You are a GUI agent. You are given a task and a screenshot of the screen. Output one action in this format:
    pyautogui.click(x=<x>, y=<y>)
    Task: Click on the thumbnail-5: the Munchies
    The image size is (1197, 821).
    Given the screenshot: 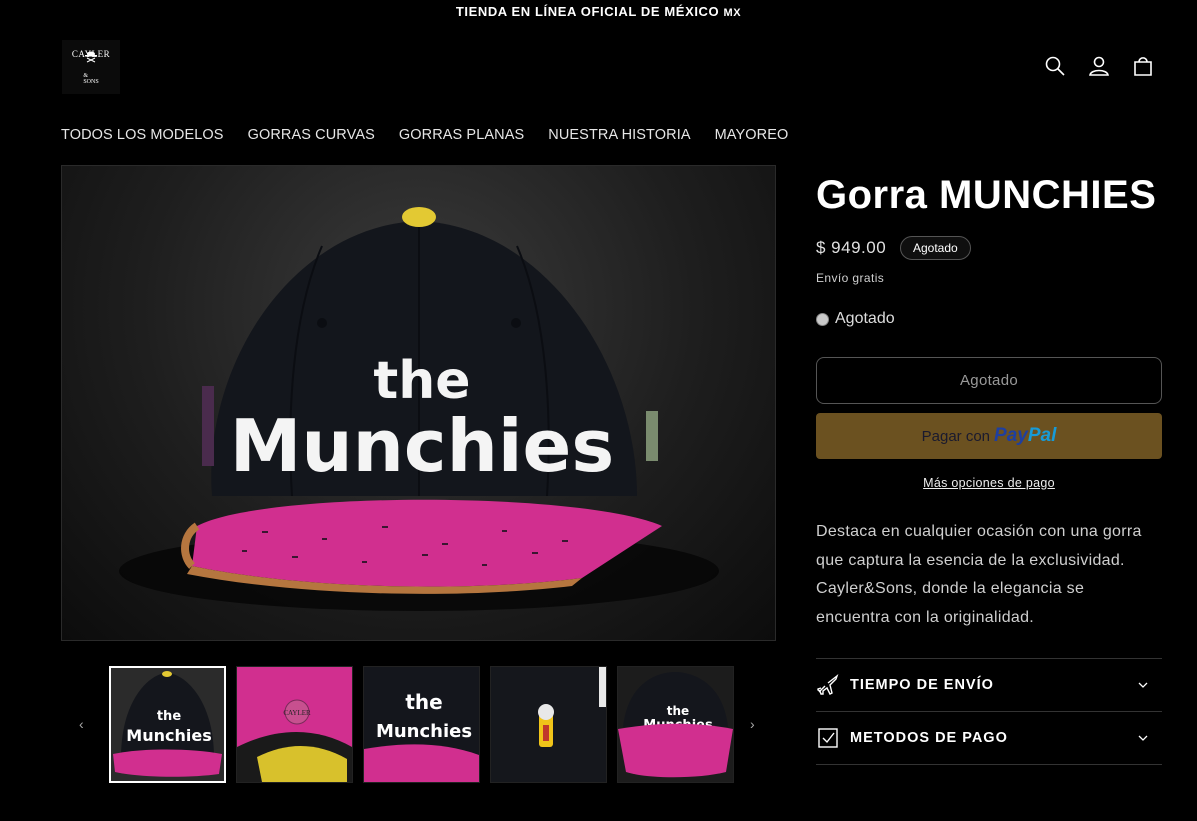 What is the action you would take?
    pyautogui.click(x=675, y=724)
    